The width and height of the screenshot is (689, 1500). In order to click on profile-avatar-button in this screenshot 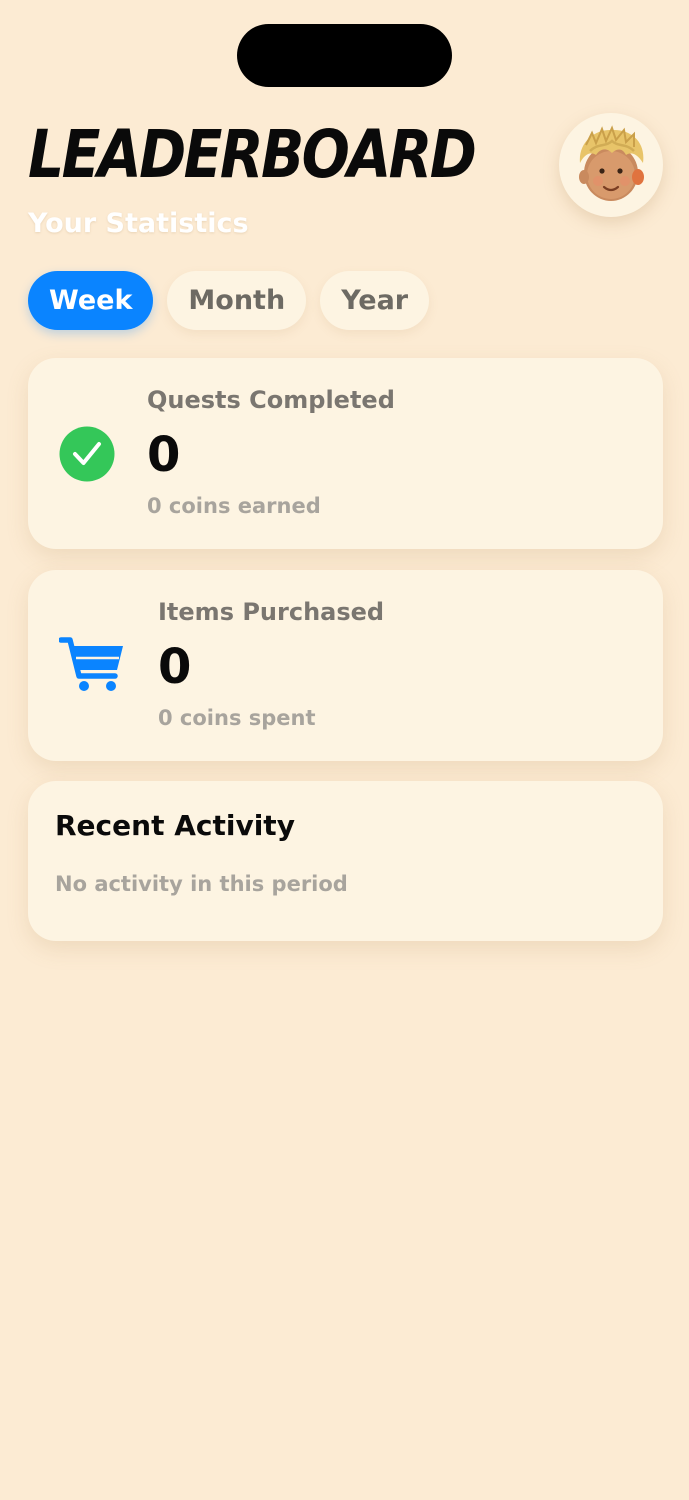, I will do `click(611, 165)`.